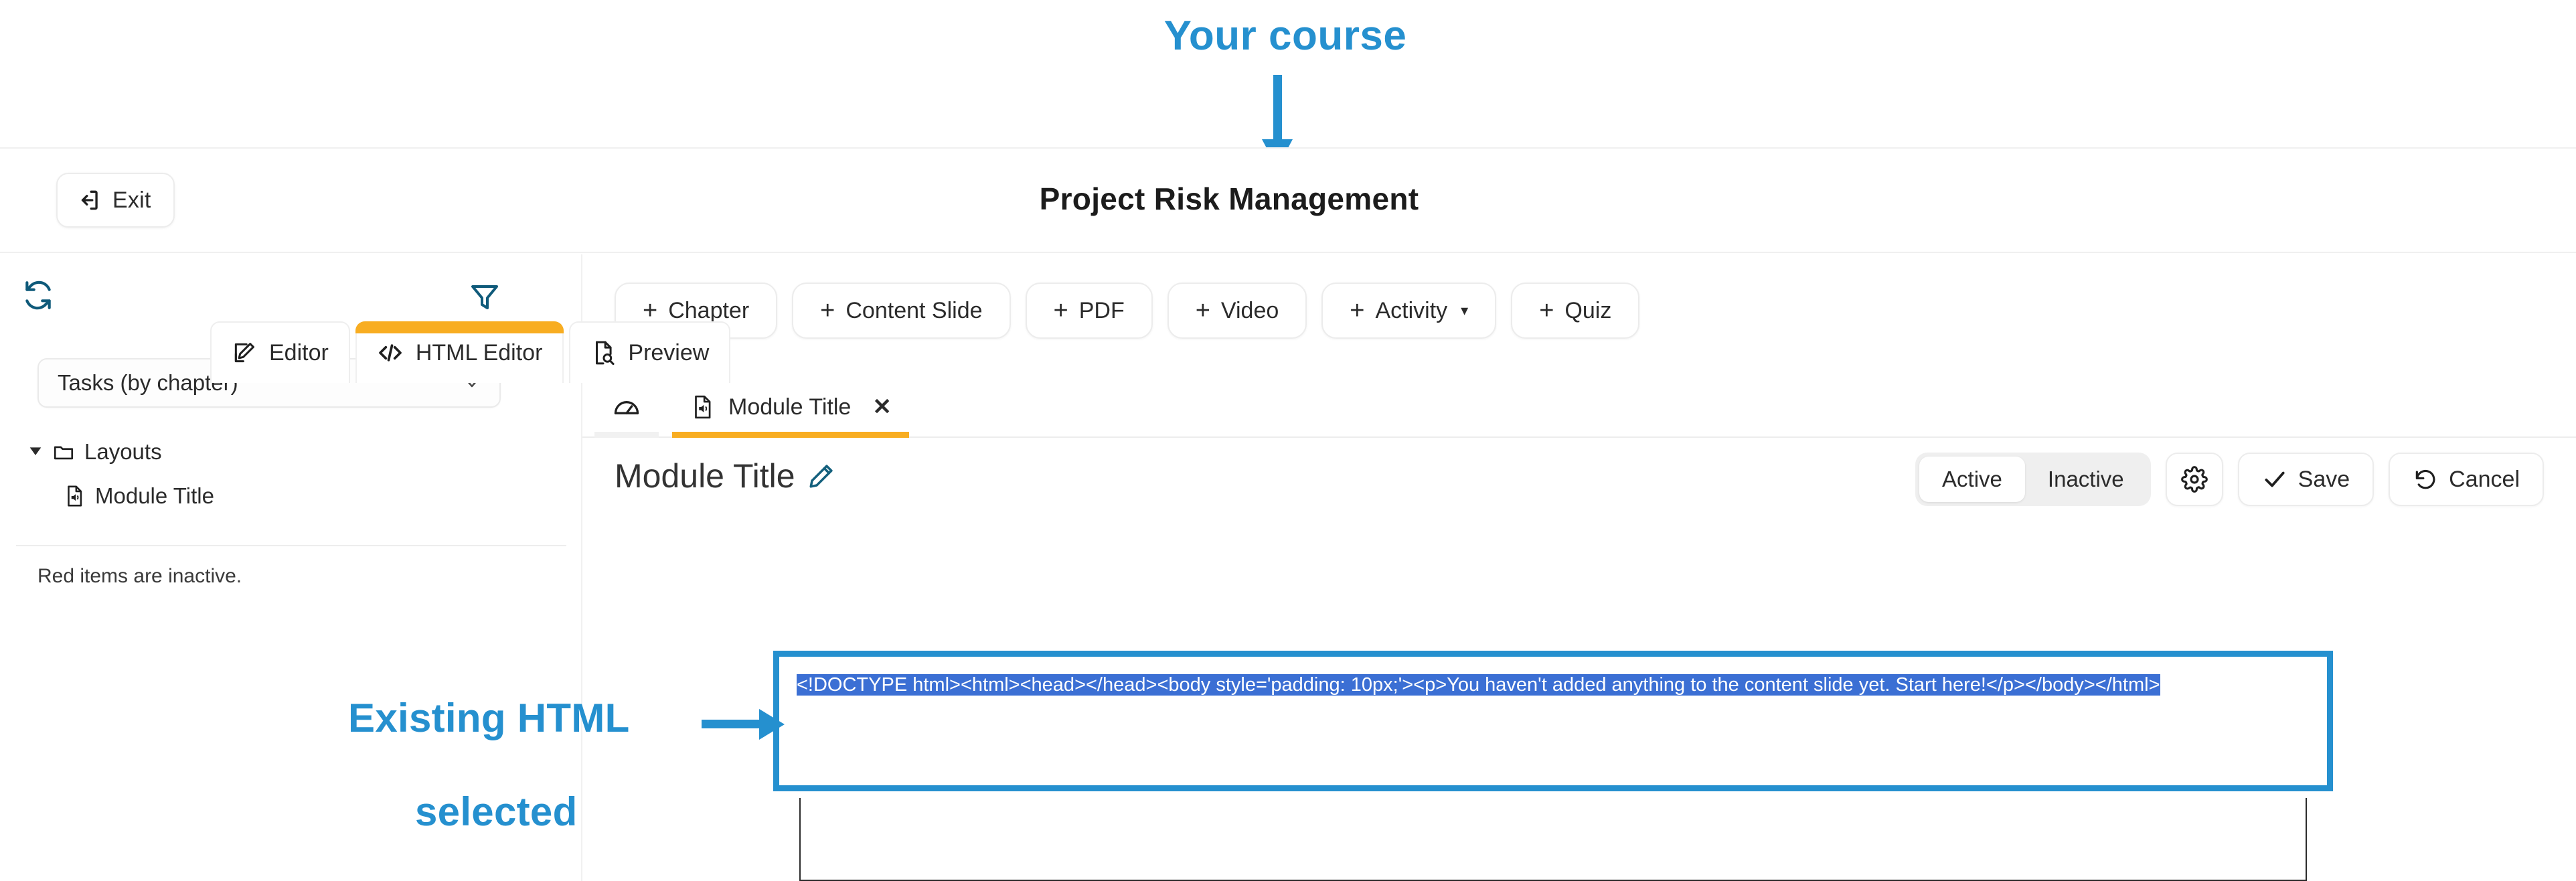 This screenshot has height=881, width=2576. I want to click on add-activity-label: Activity, so click(1412, 310).